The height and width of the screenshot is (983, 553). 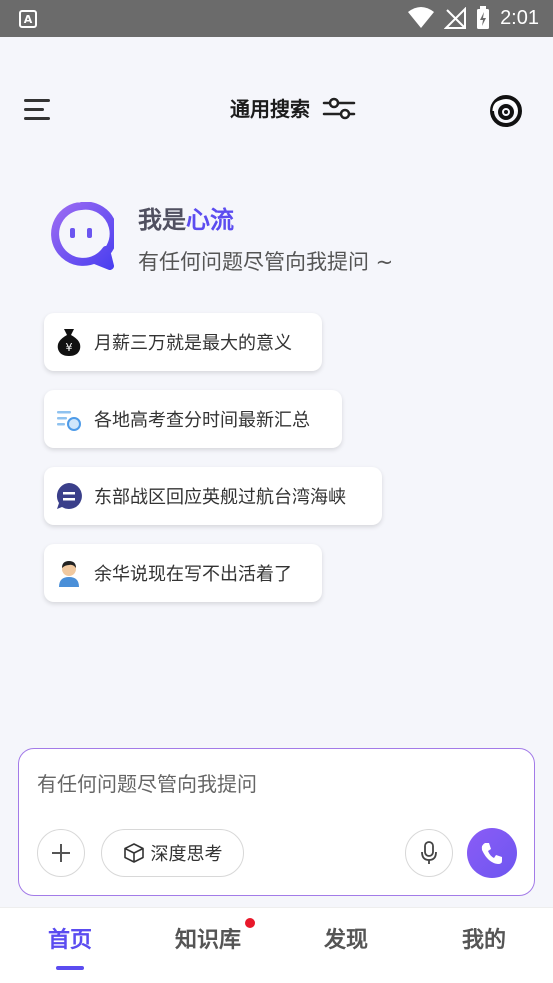 I want to click on page-title: 通用搜索, so click(x=270, y=110).